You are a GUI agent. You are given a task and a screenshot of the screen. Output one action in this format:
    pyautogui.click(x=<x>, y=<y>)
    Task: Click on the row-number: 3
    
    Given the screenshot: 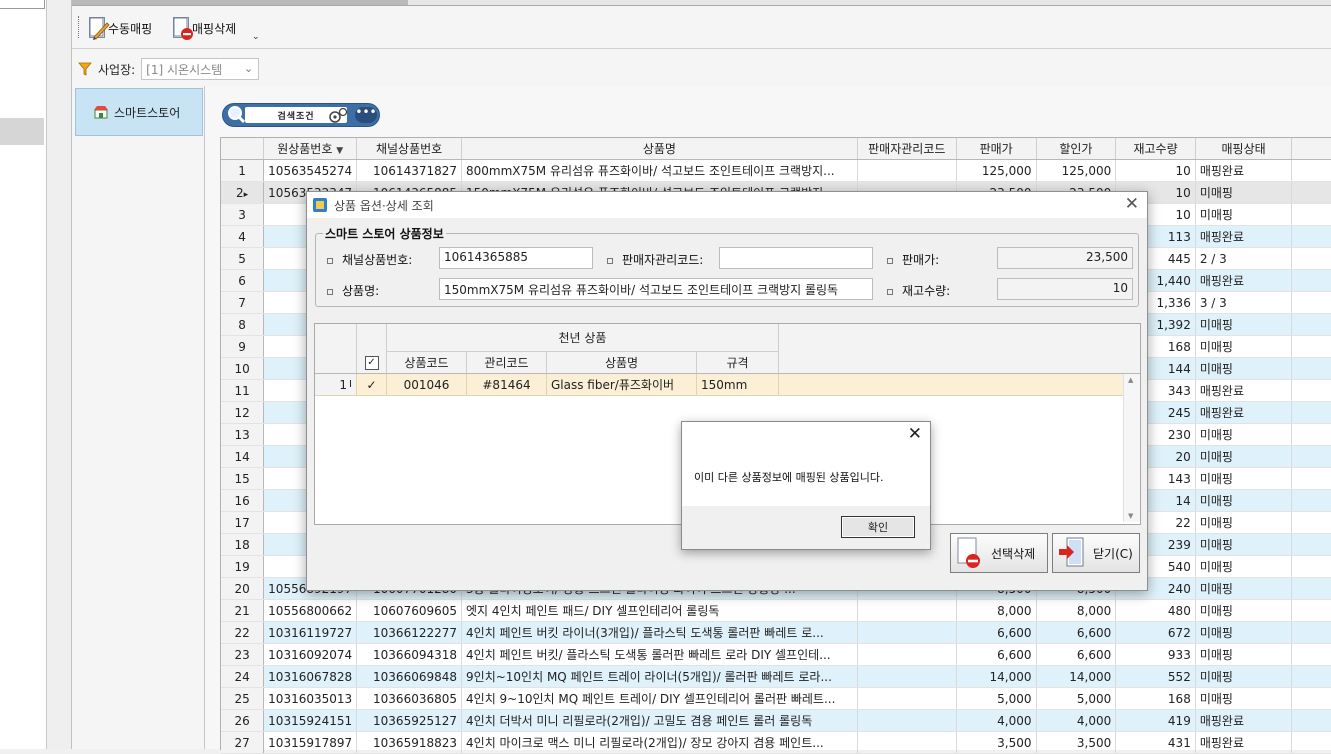 What is the action you would take?
    pyautogui.click(x=243, y=214)
    